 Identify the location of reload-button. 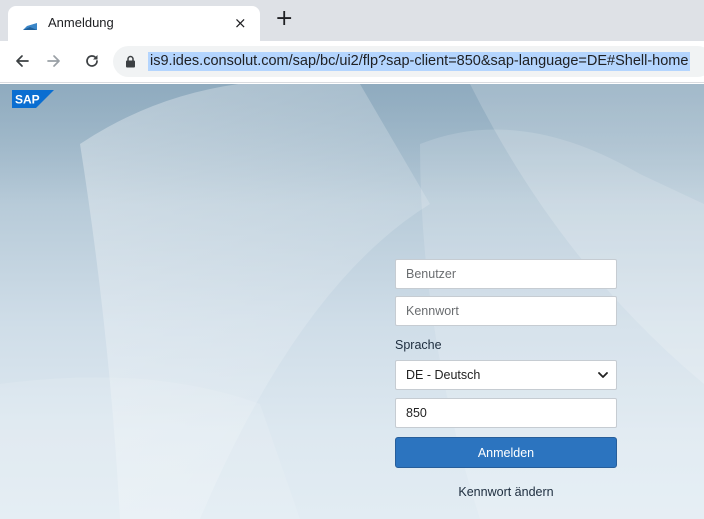
(92, 61).